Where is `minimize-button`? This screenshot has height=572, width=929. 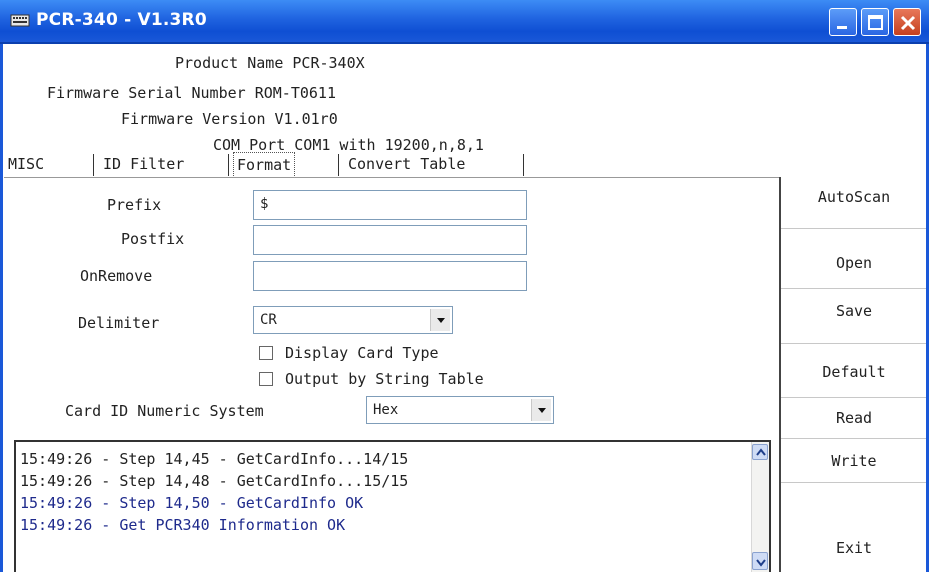
minimize-button is located at coordinates (843, 22).